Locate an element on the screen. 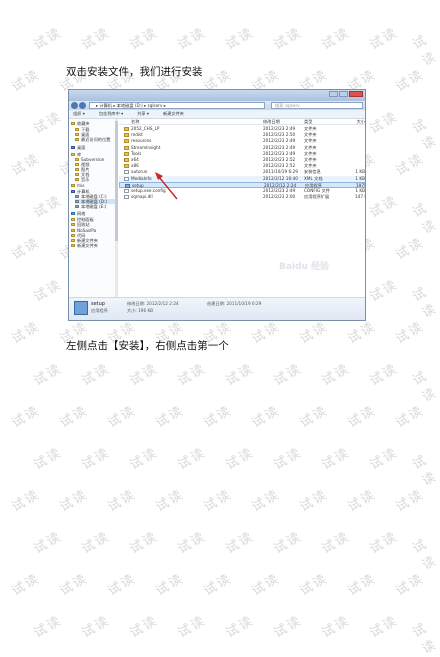 The height and width of the screenshot is (657, 440). maximize-button is located at coordinates (343, 94).